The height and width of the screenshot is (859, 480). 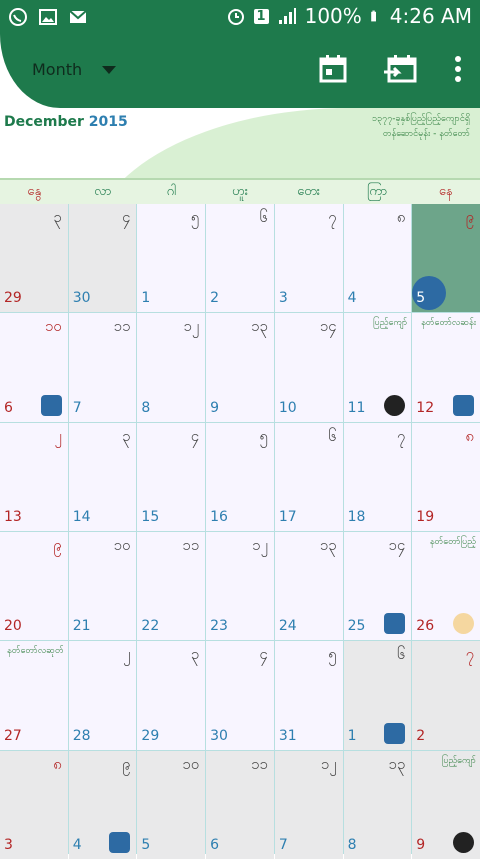 I want to click on gallery-icon, so click(x=48, y=17).